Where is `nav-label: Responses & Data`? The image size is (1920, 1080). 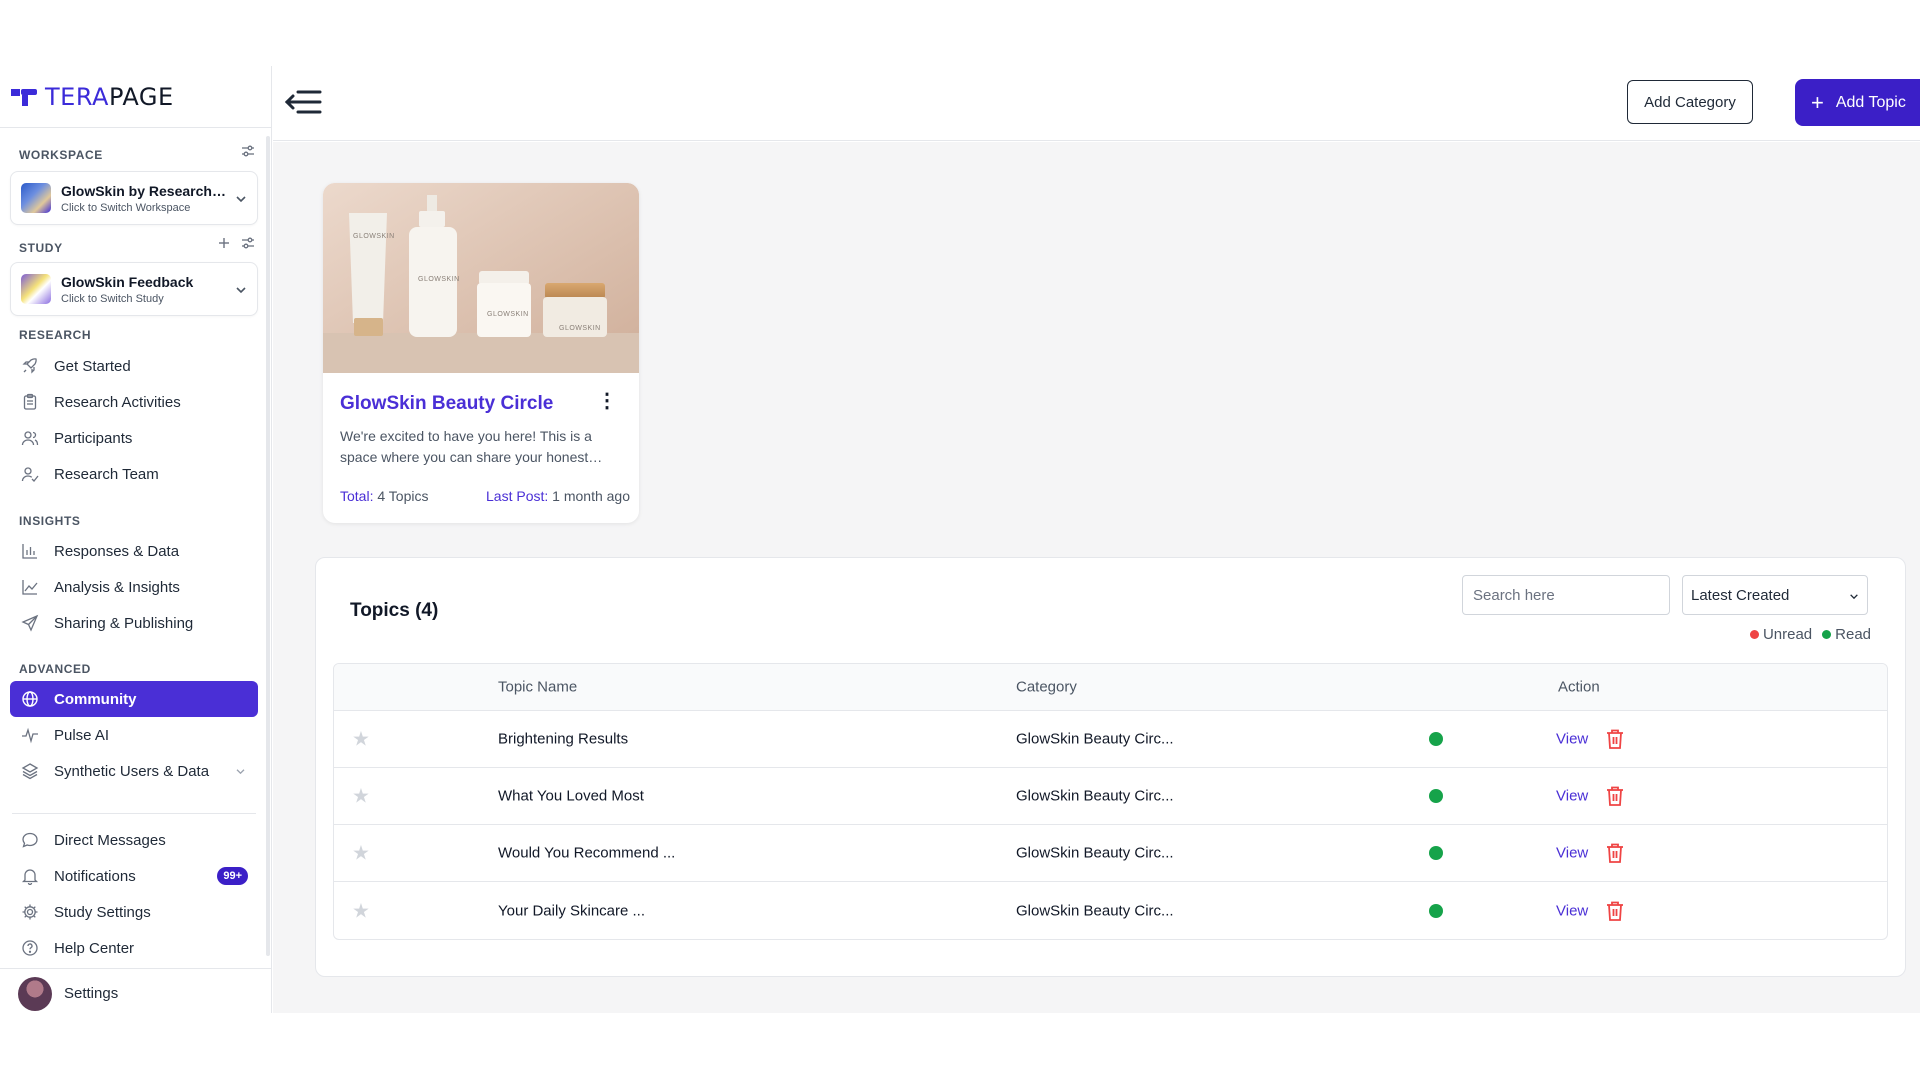 nav-label: Responses & Data is located at coordinates (117, 551).